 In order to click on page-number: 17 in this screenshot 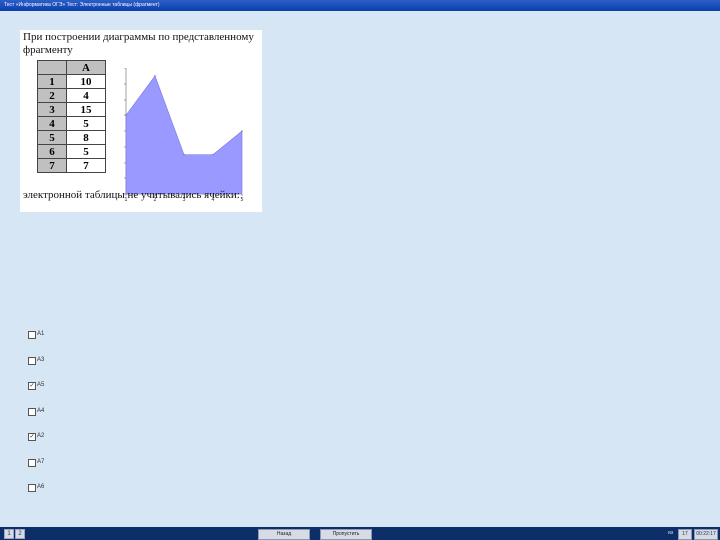, I will do `click(685, 534)`.